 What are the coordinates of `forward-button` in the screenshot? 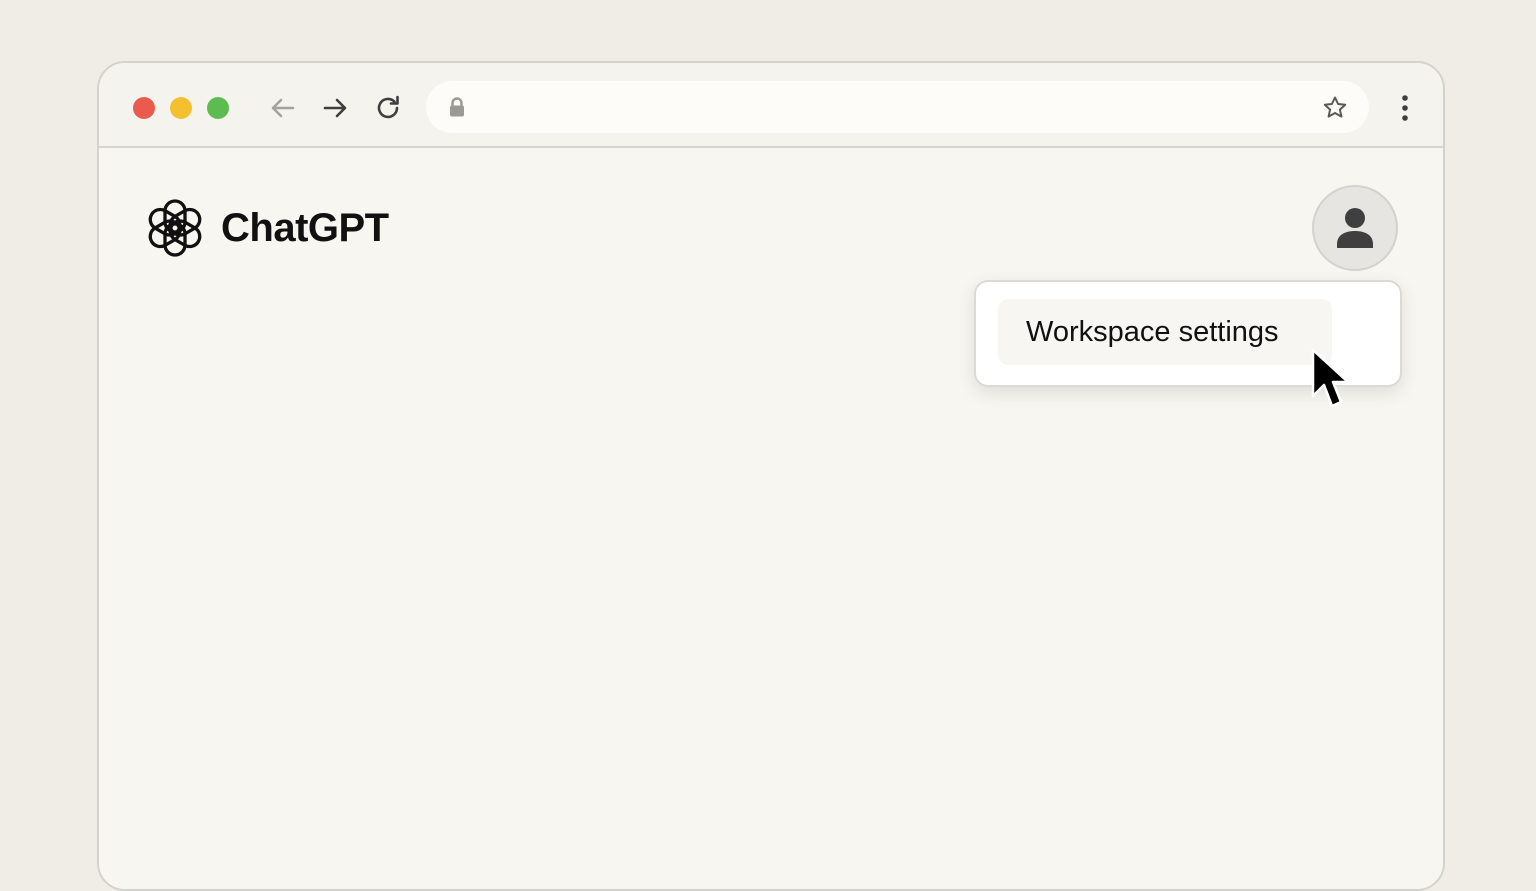 It's located at (335, 108).